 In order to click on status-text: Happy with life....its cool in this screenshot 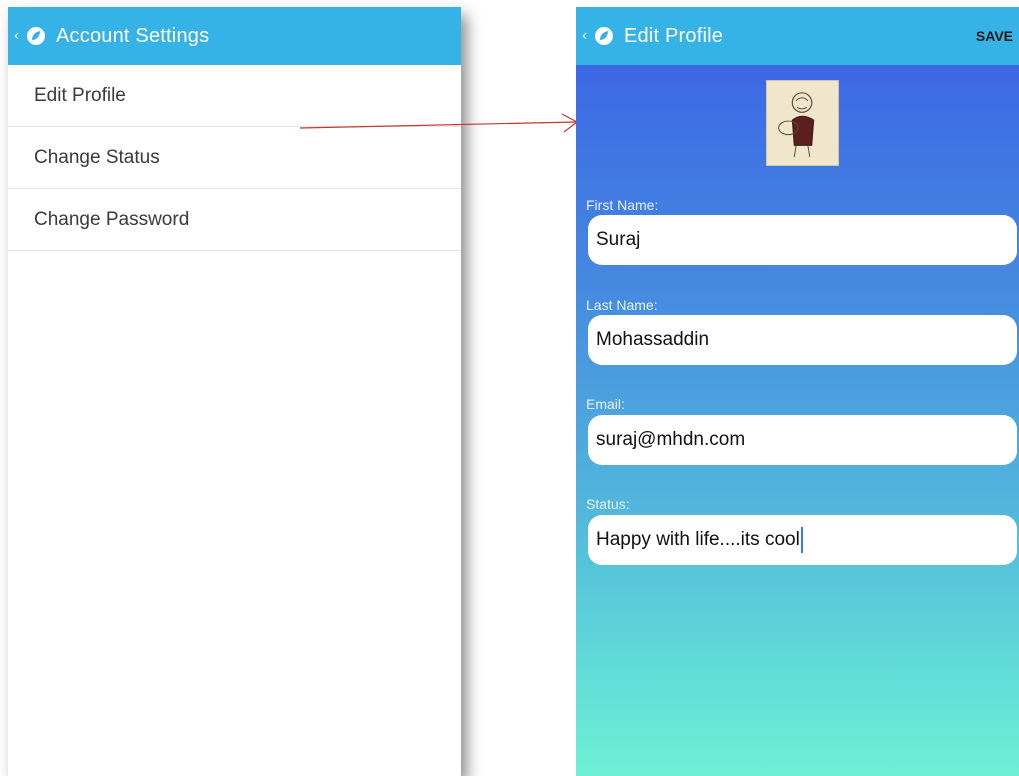, I will do `click(698, 539)`.